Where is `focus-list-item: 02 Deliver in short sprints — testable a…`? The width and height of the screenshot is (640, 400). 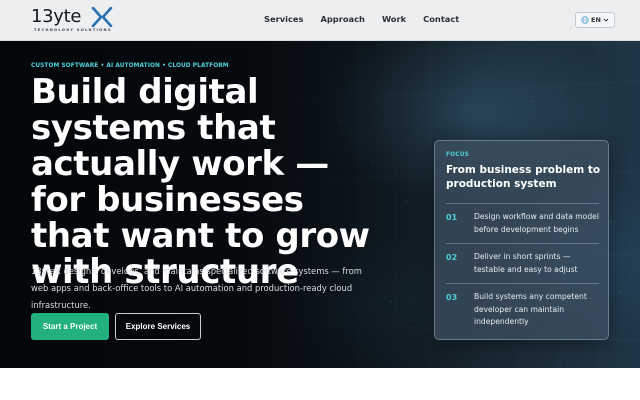 focus-list-item: 02 Deliver in short sprints — testable a… is located at coordinates (522, 263).